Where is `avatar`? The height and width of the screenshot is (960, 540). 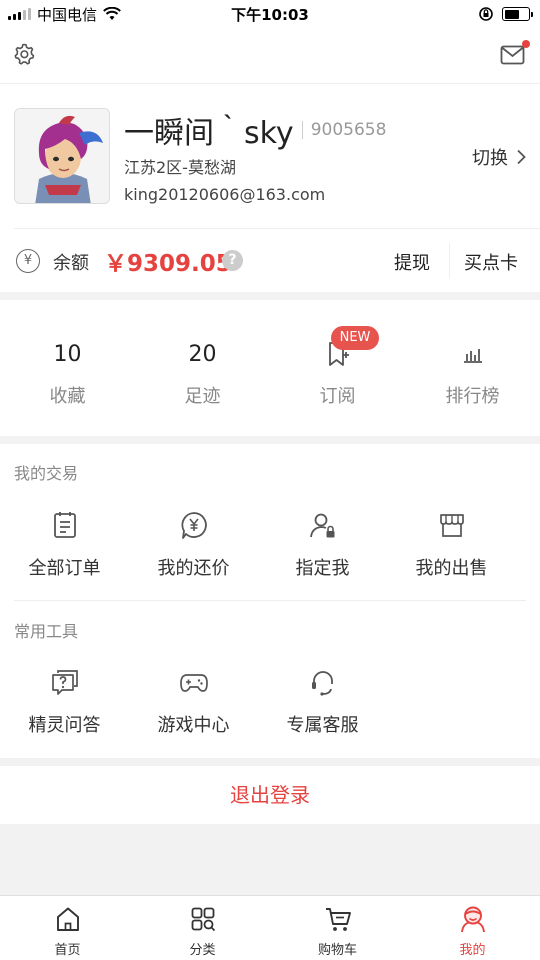 avatar is located at coordinates (62, 156).